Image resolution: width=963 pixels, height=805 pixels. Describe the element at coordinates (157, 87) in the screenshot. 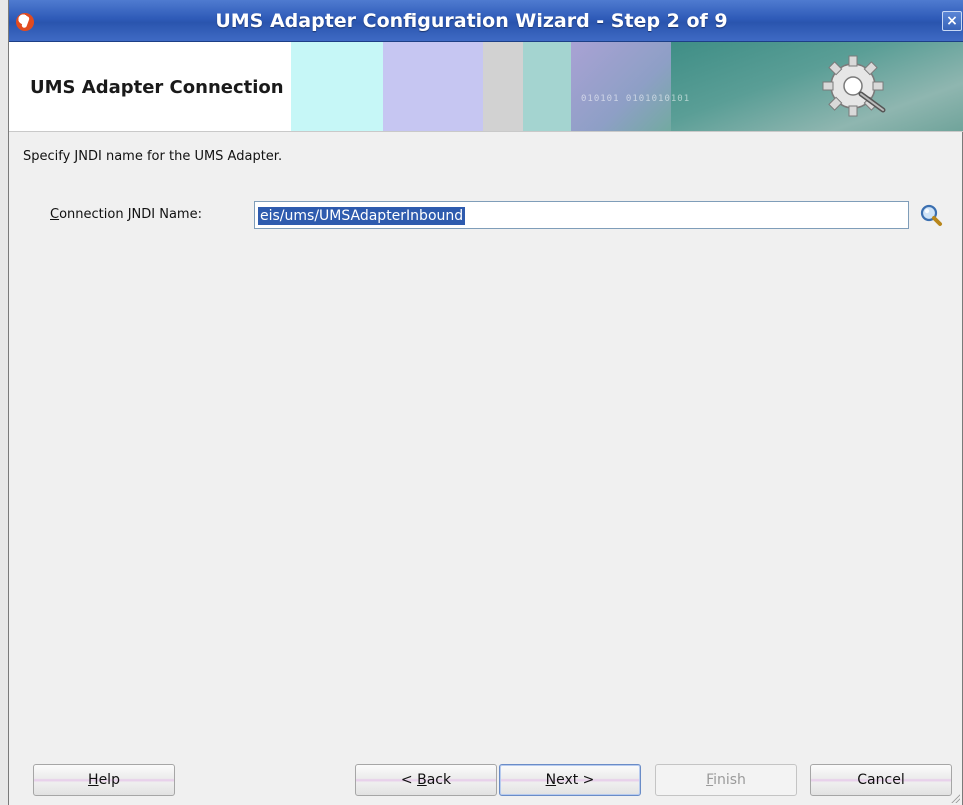

I see `page-title: UMS Adapter Connection` at that location.